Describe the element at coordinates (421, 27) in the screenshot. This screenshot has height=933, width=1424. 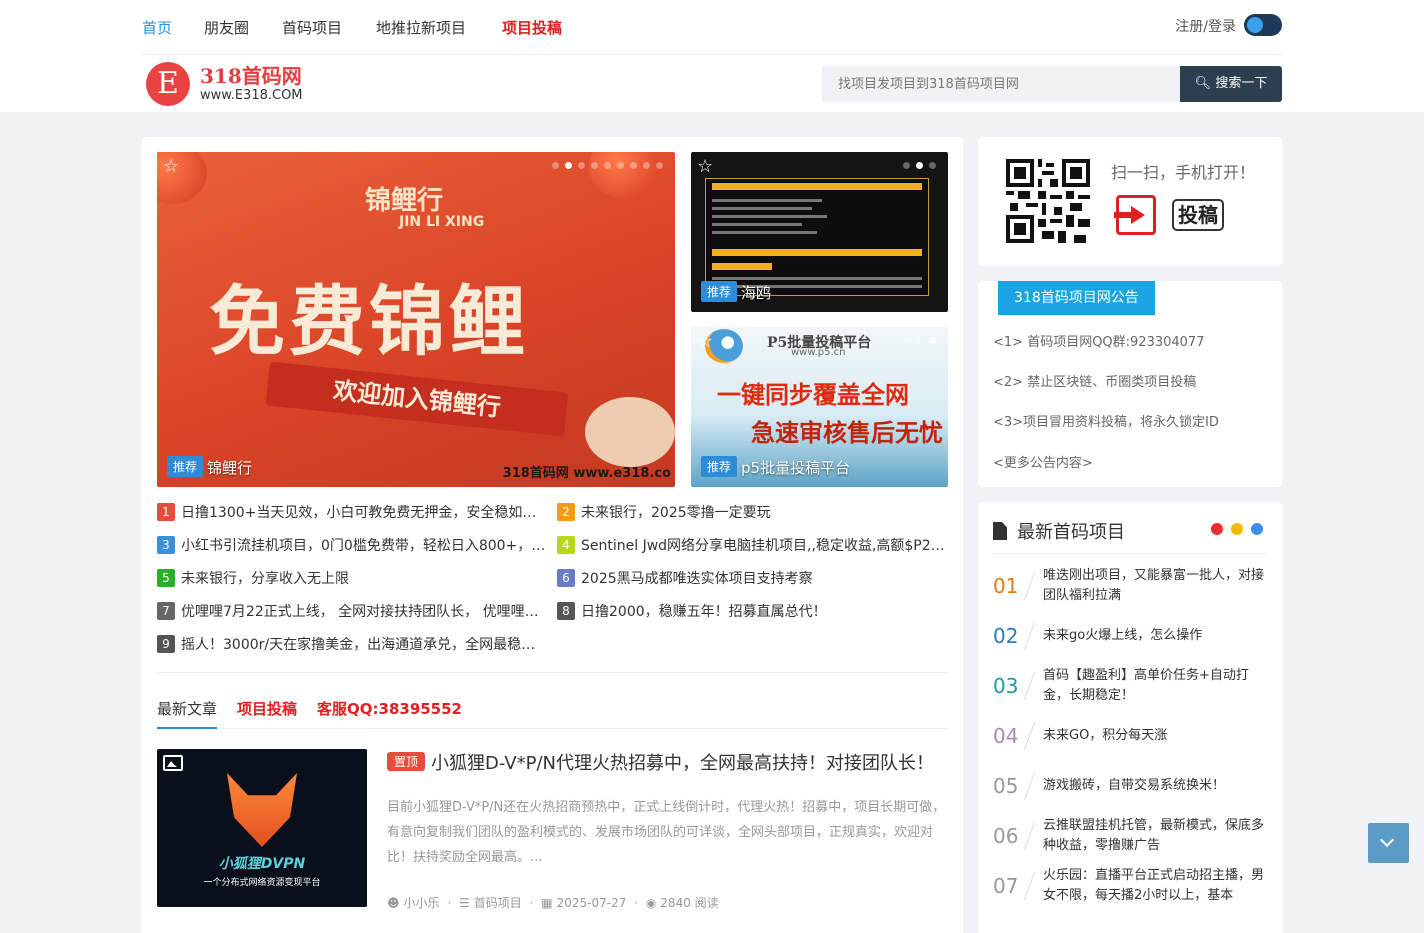
I see `nav-offline-promo: 地推拉新项目` at that location.